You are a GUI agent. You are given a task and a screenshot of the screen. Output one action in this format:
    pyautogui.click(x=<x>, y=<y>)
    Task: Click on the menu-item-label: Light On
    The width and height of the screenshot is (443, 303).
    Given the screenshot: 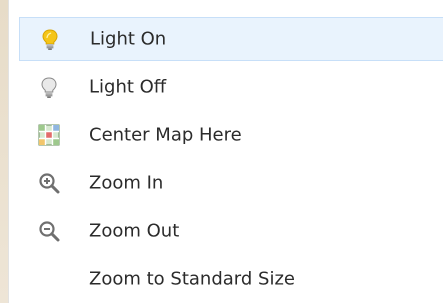 What is the action you would take?
    pyautogui.click(x=128, y=39)
    